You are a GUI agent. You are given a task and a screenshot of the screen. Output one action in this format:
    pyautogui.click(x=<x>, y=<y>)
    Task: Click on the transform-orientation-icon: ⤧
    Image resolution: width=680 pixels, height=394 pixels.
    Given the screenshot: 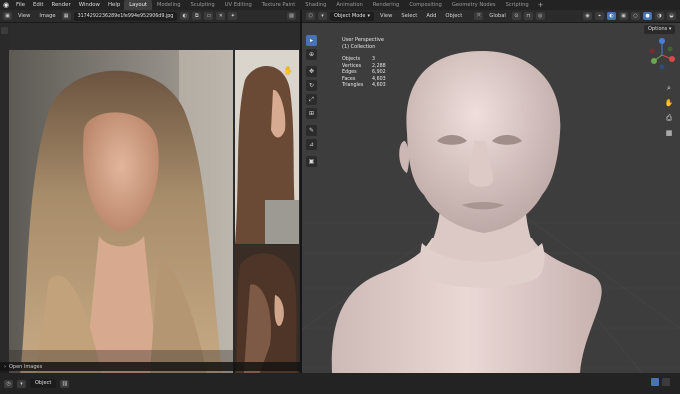 What is the action you would take?
    pyautogui.click(x=479, y=16)
    